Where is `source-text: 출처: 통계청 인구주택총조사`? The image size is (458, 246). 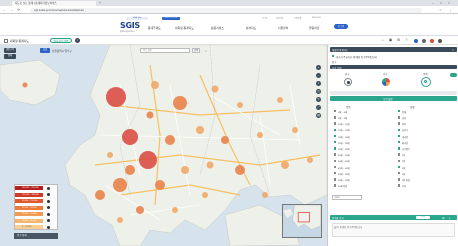 source-text: 출처: 통계청 인구주택총조사 is located at coordinates (348, 227).